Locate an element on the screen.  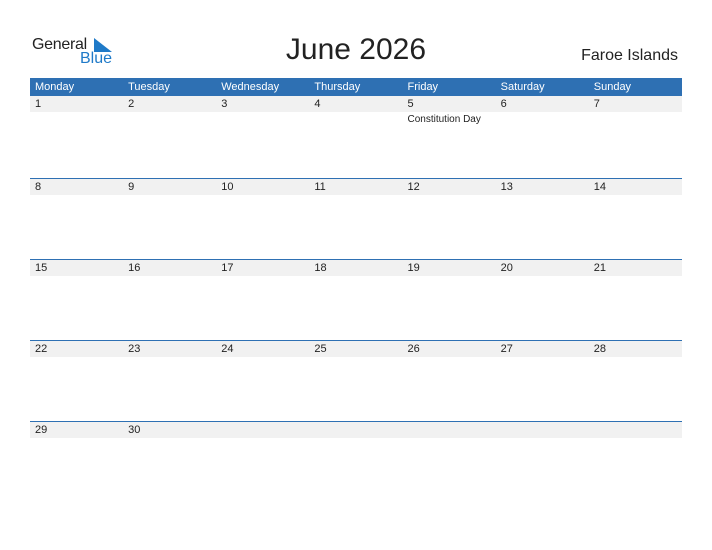
days-row: 8 9 10 11 12 13 14 is located at coordinates (356, 187).